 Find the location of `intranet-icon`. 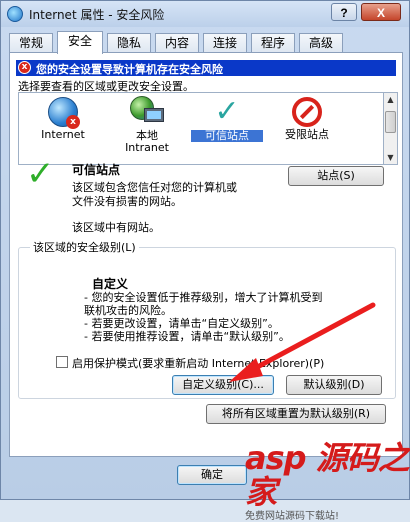

intranet-icon is located at coordinates (147, 112).